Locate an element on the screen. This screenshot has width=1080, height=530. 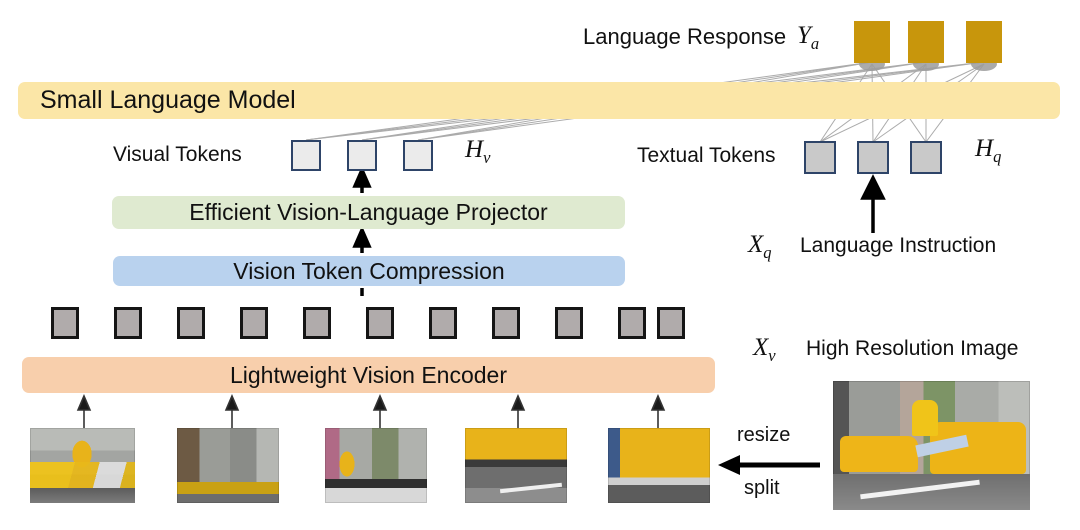
textual-tokens-label: Textual Tokens is located at coordinates (706, 155).